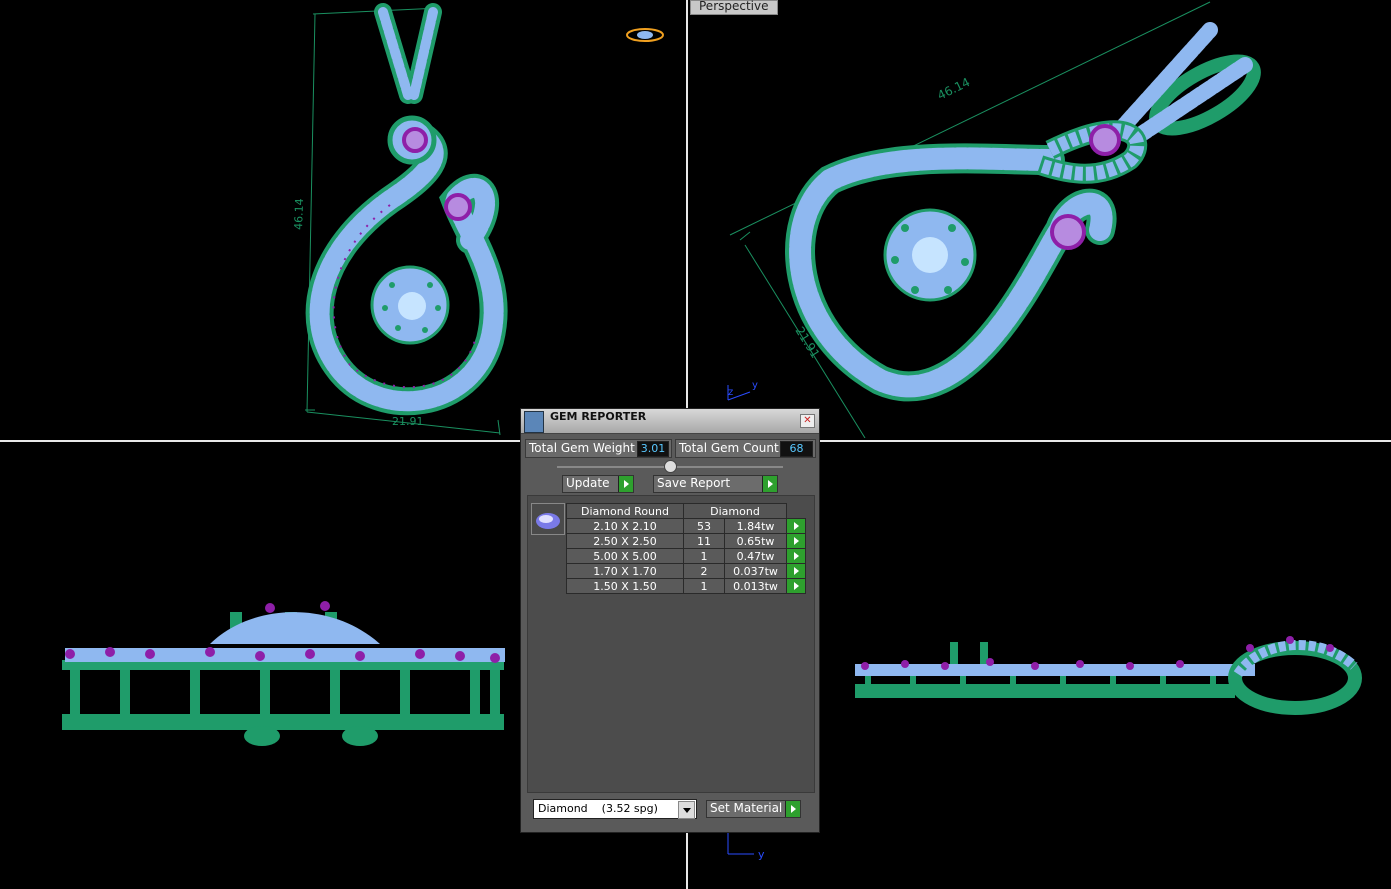  I want to click on set-material-button: Set Material, so click(753, 809).